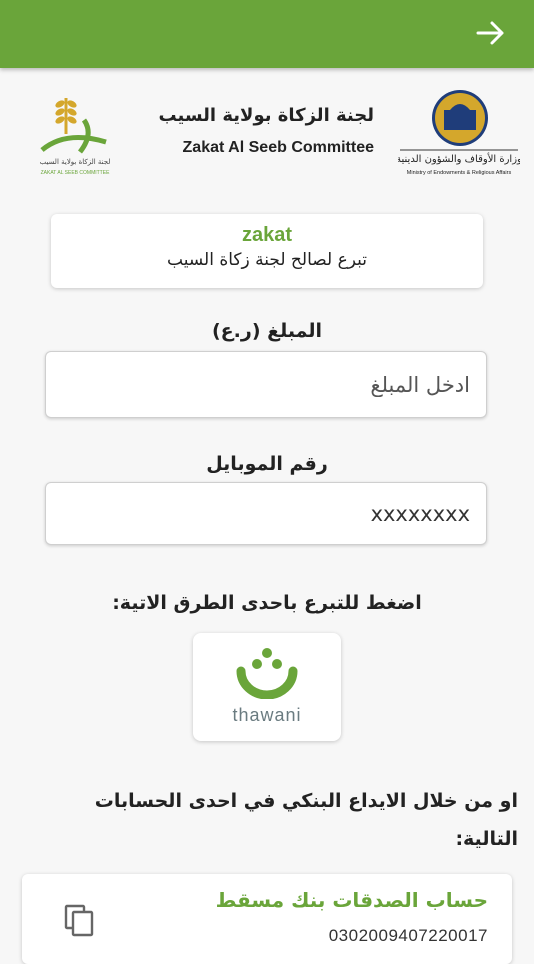 The image size is (534, 964). Describe the element at coordinates (491, 33) in the screenshot. I see `arrow-right-icon` at that location.